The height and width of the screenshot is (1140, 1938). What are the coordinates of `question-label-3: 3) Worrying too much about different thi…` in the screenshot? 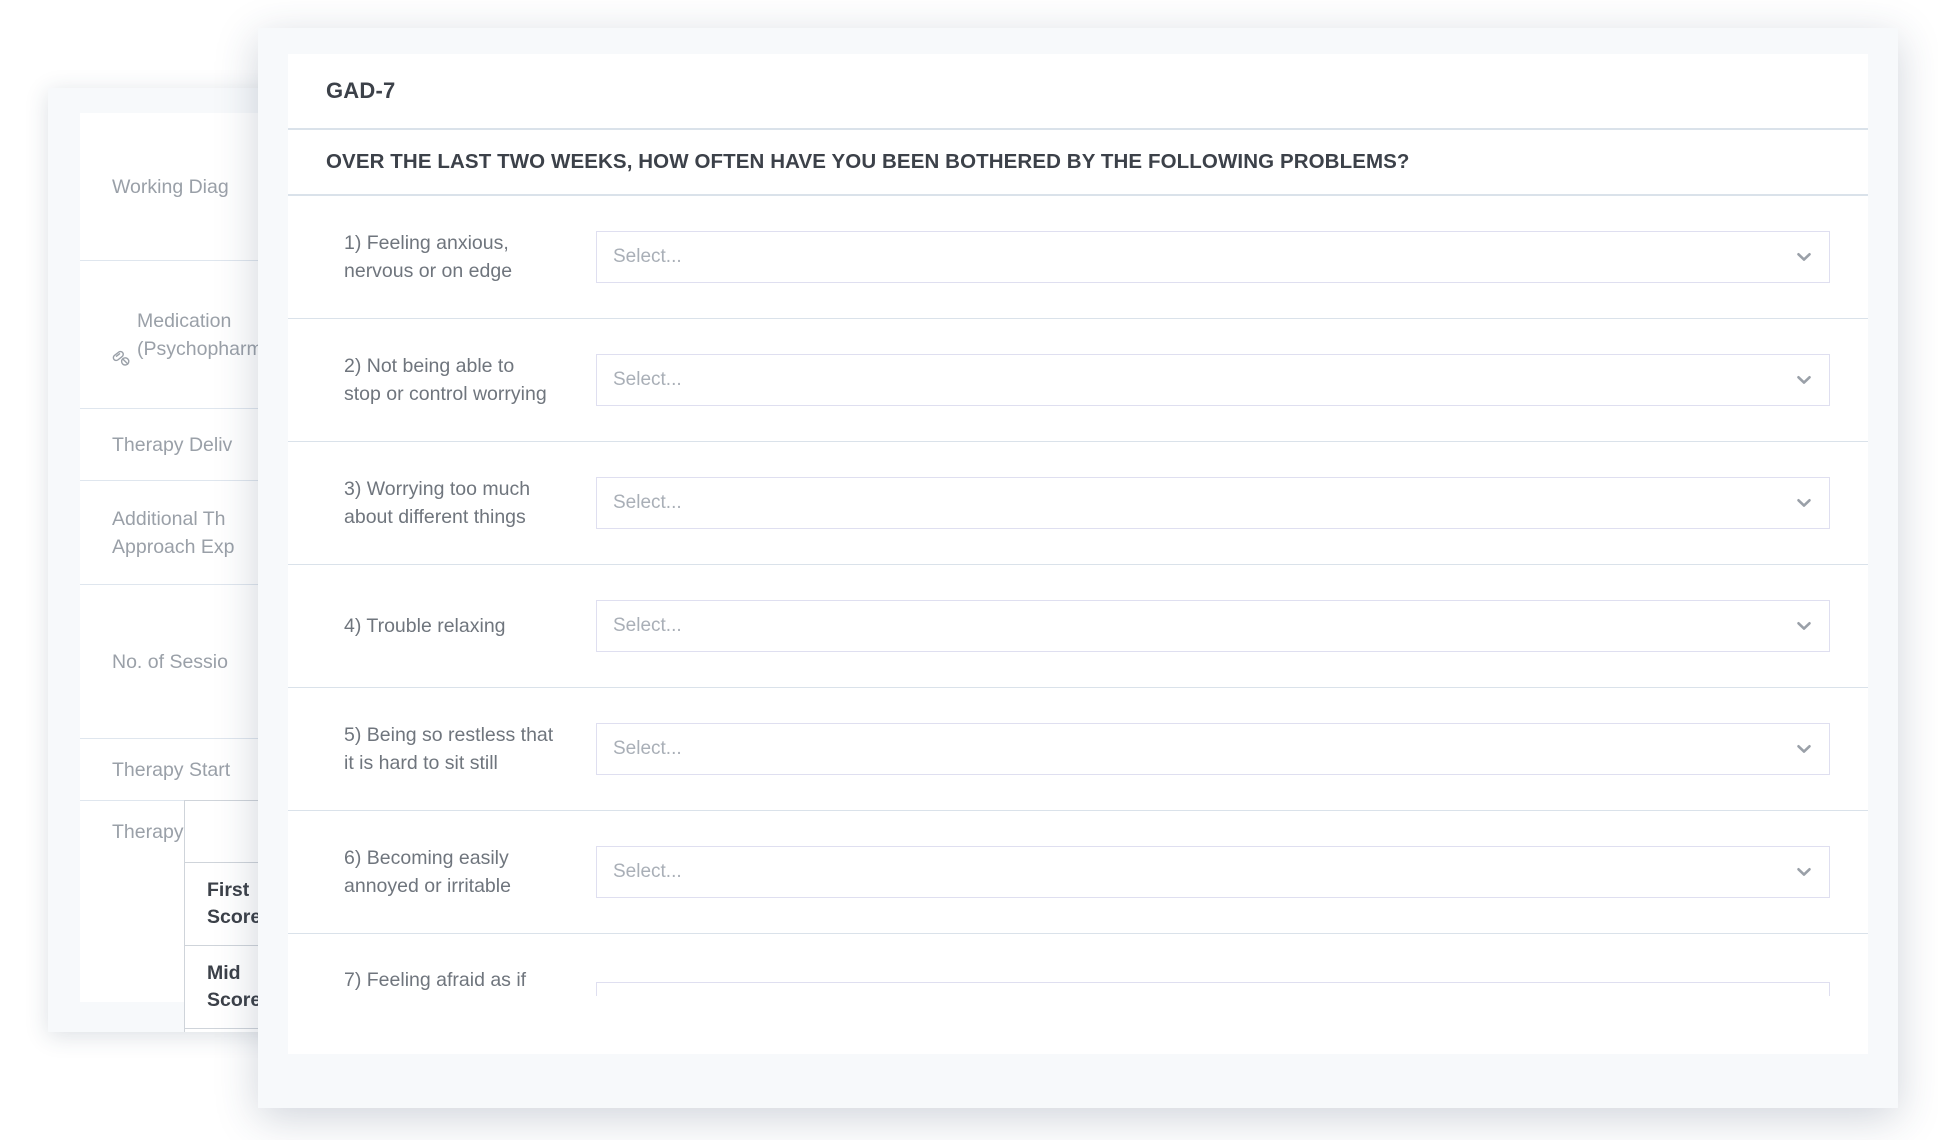 It's located at (437, 503).